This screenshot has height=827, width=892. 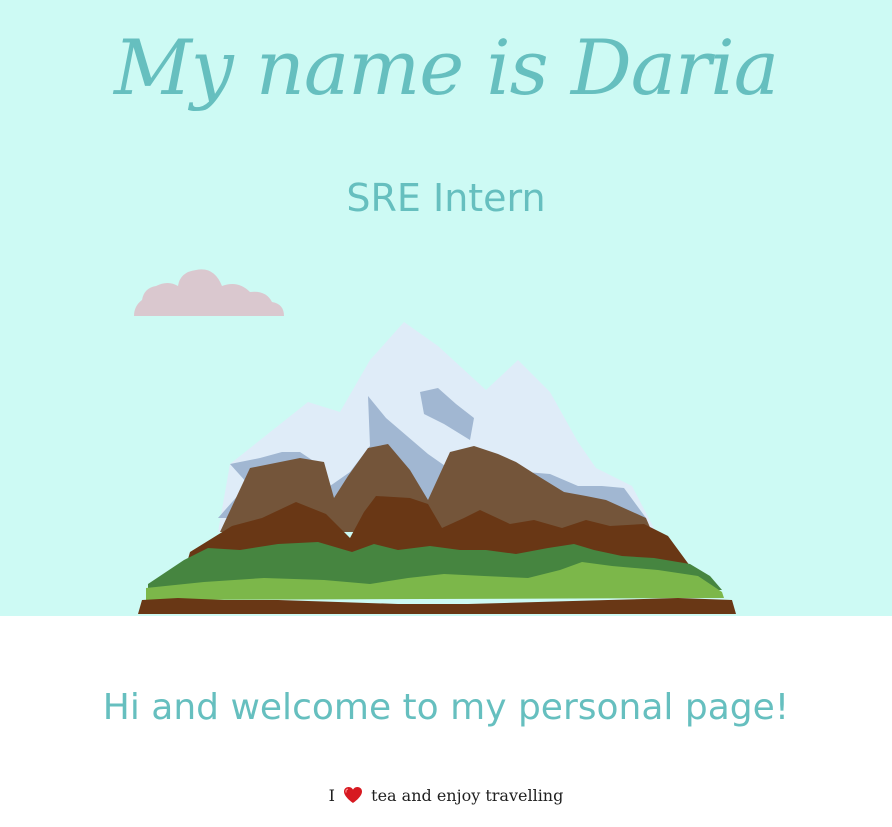 I want to click on tagline-prefix: I, so click(x=331, y=795).